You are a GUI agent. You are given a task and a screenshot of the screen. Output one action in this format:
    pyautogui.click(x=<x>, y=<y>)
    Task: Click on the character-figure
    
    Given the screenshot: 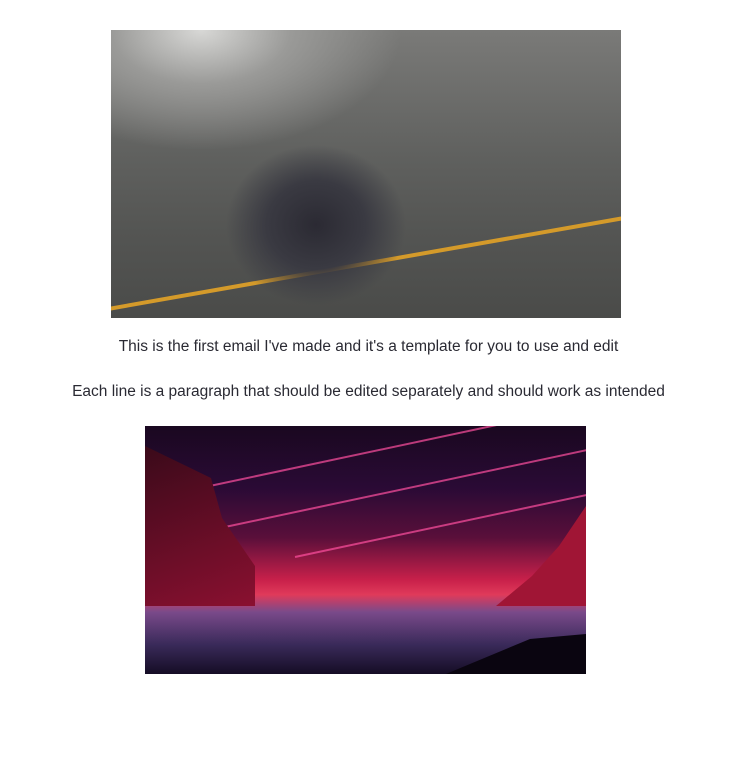 What is the action you would take?
    pyautogui.click(x=306, y=220)
    